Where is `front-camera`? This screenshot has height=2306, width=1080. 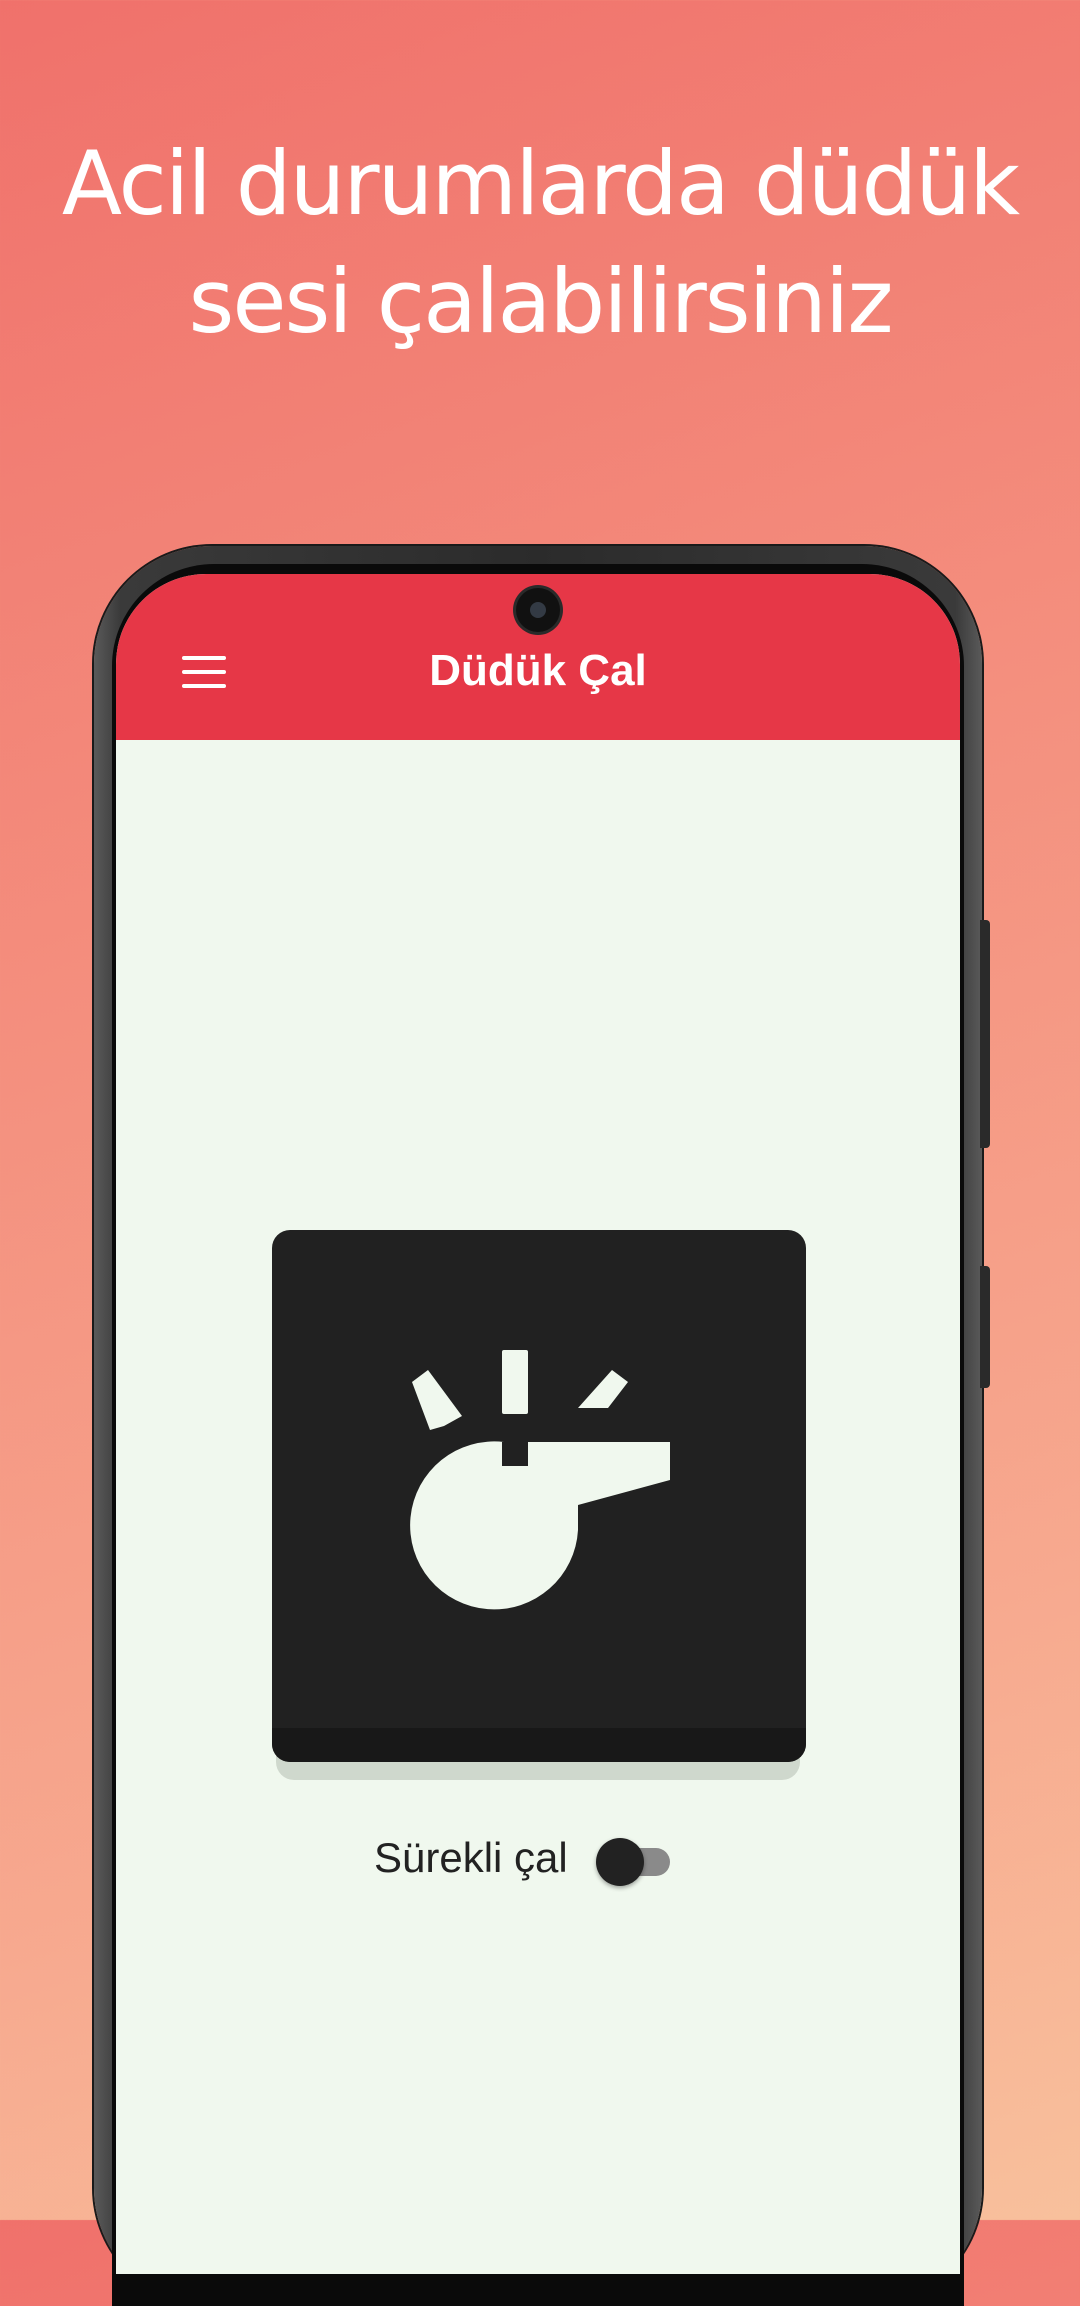 front-camera is located at coordinates (538, 610).